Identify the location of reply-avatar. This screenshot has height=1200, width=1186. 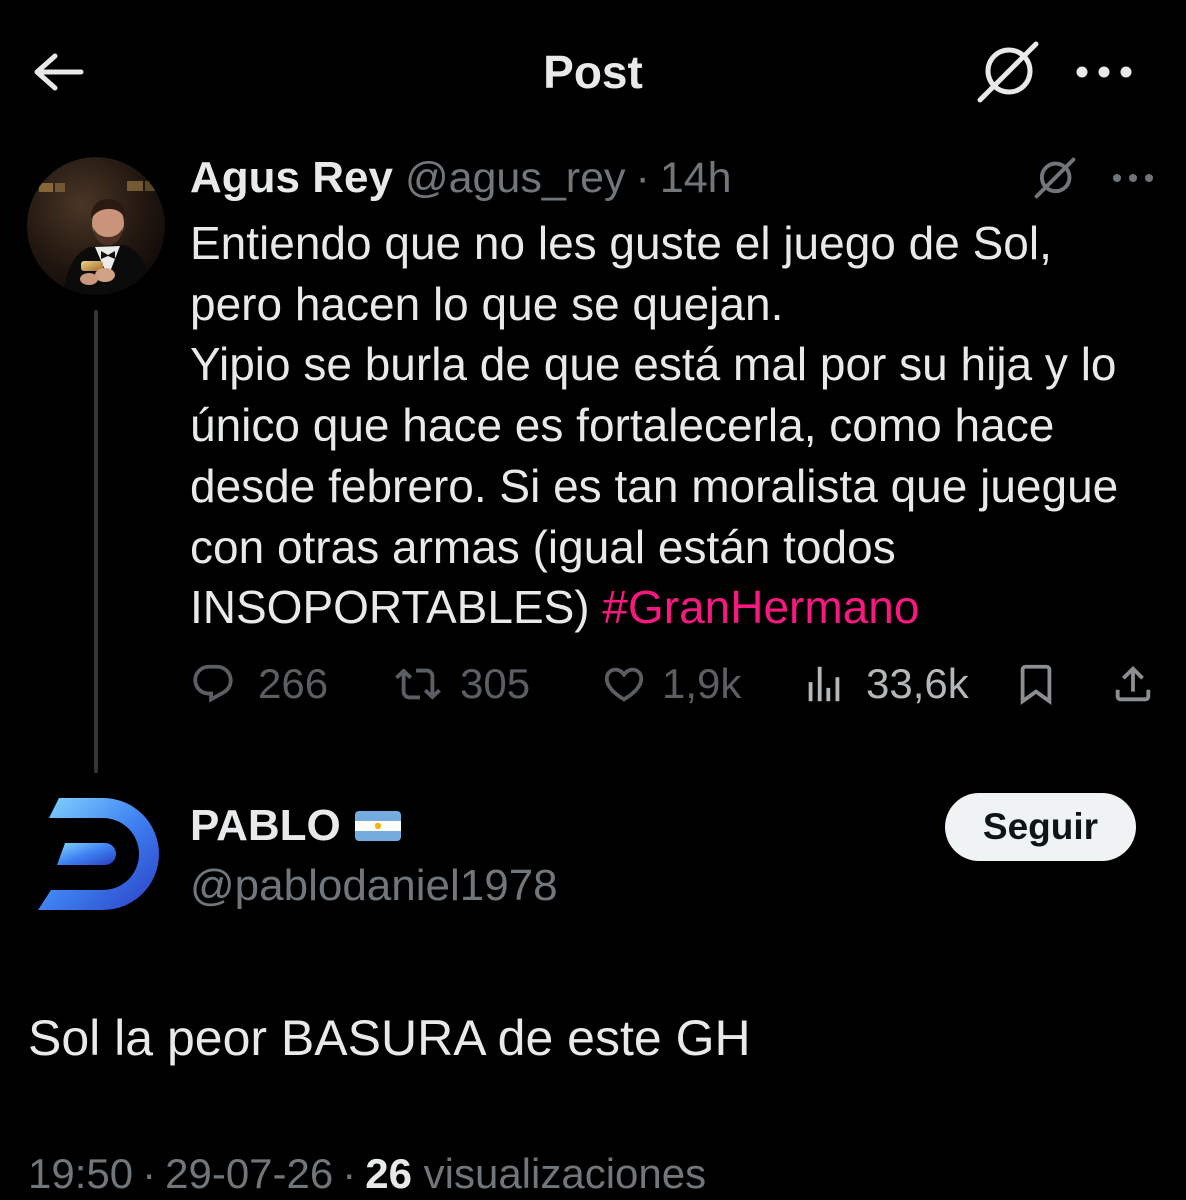
(98, 854).